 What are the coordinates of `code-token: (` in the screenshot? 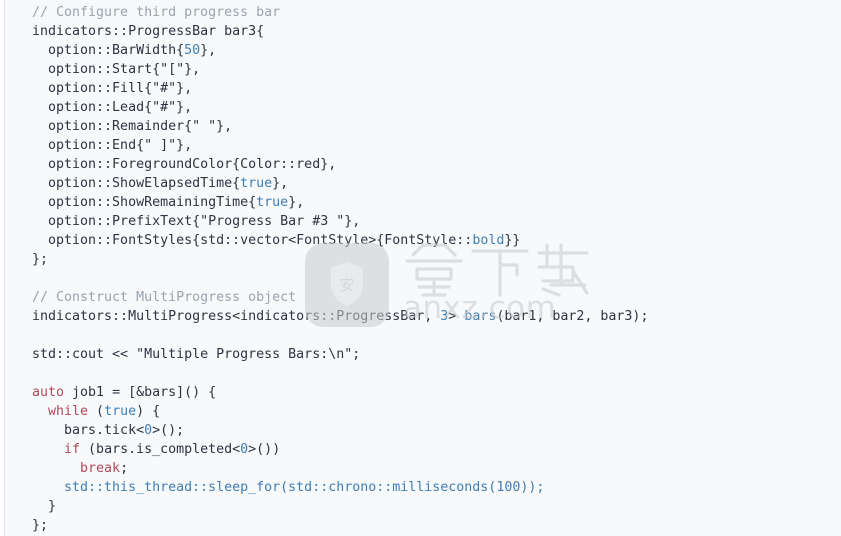 It's located at (96, 411).